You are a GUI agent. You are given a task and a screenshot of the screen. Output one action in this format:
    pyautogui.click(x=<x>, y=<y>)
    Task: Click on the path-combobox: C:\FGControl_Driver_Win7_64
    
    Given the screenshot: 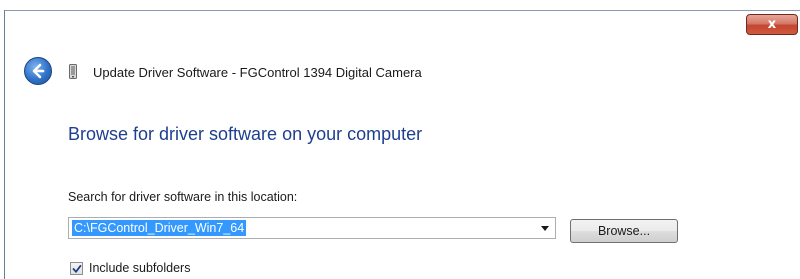 What is the action you would take?
    pyautogui.click(x=312, y=228)
    